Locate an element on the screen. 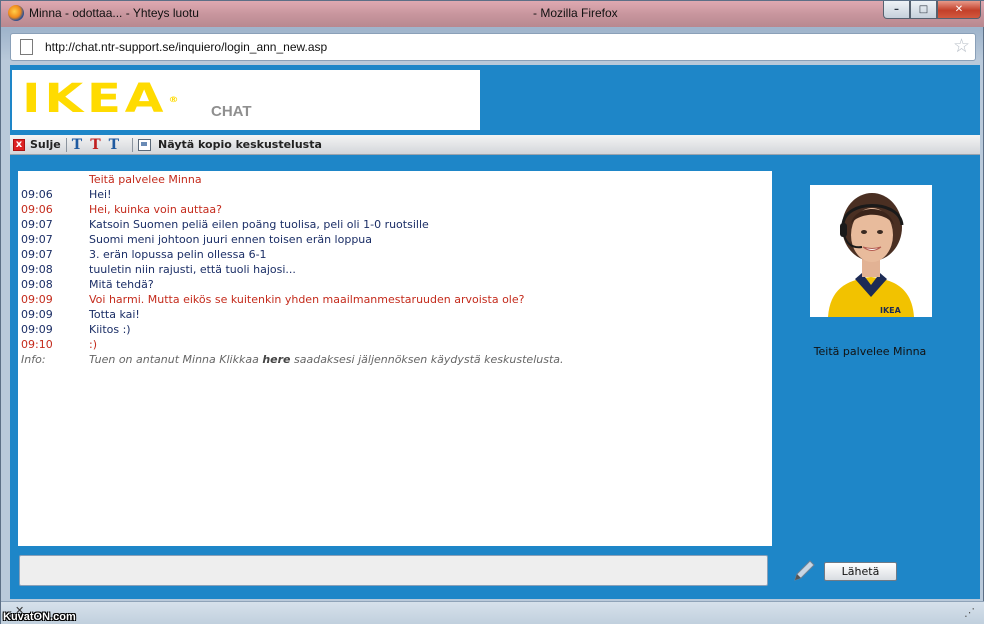  watermark: KuvatON.com is located at coordinates (39, 617).